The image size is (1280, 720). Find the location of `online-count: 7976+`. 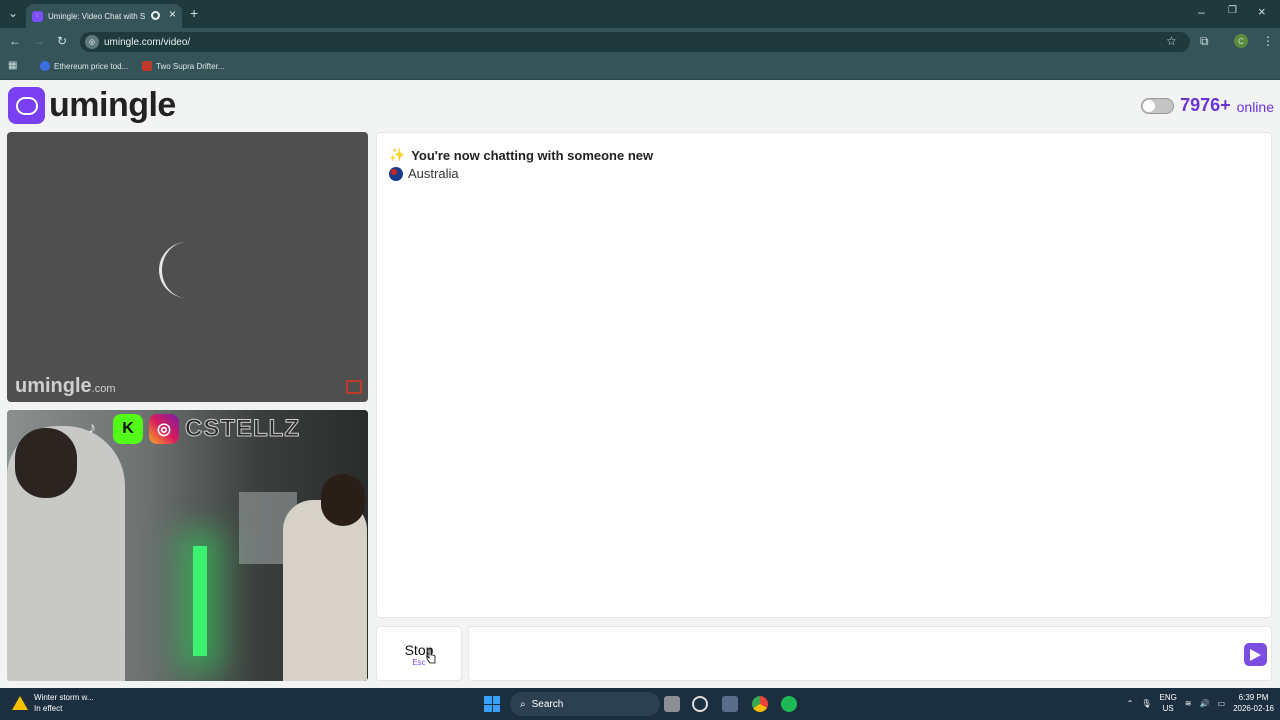

online-count: 7976+ is located at coordinates (1205, 105).